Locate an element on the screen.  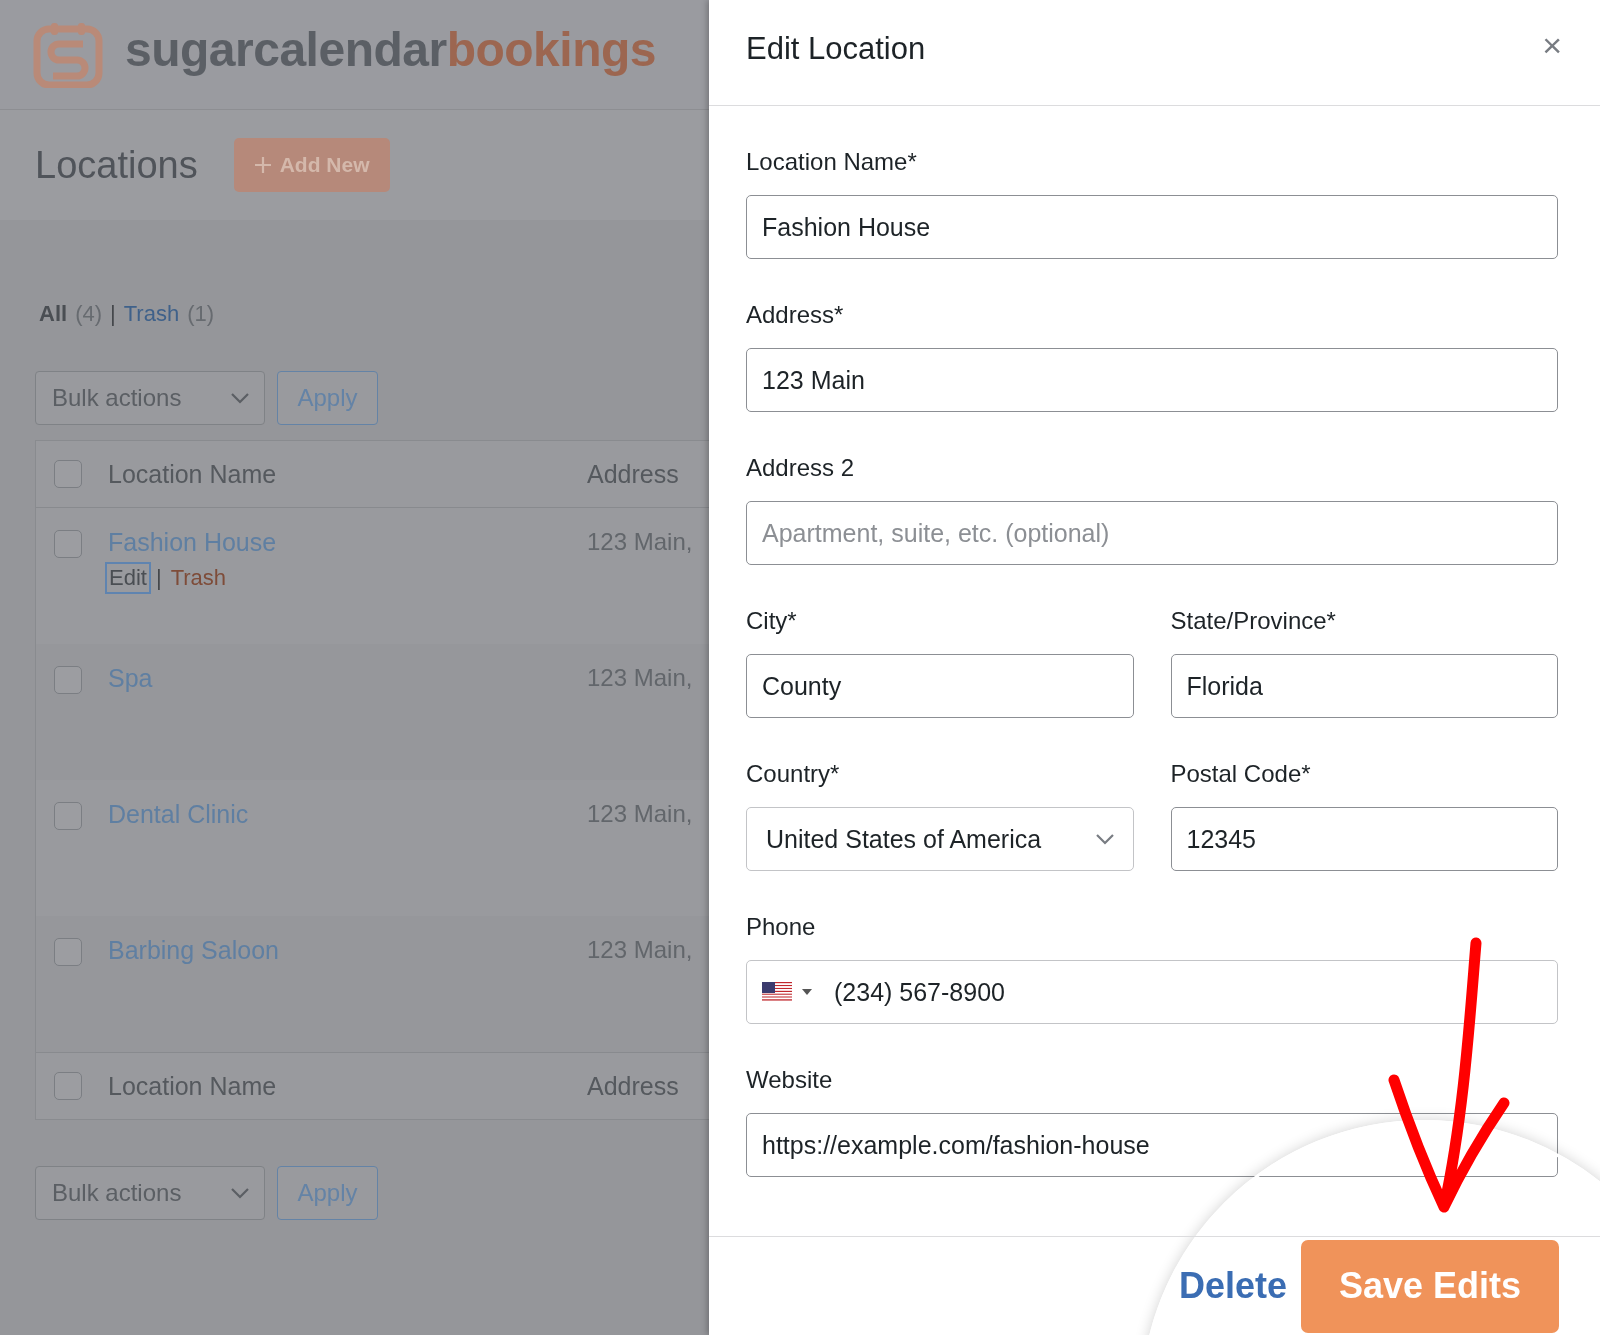
location-link: Dental Clinic is located at coordinates (178, 814).